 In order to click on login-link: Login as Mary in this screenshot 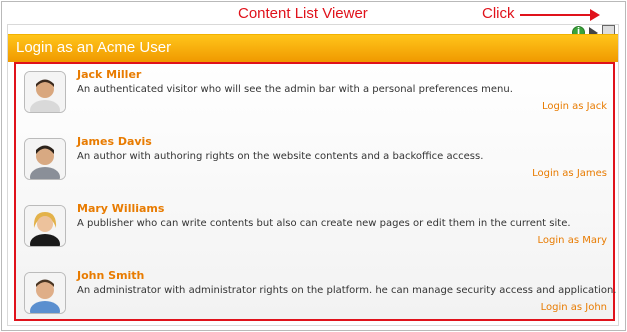, I will do `click(572, 240)`.